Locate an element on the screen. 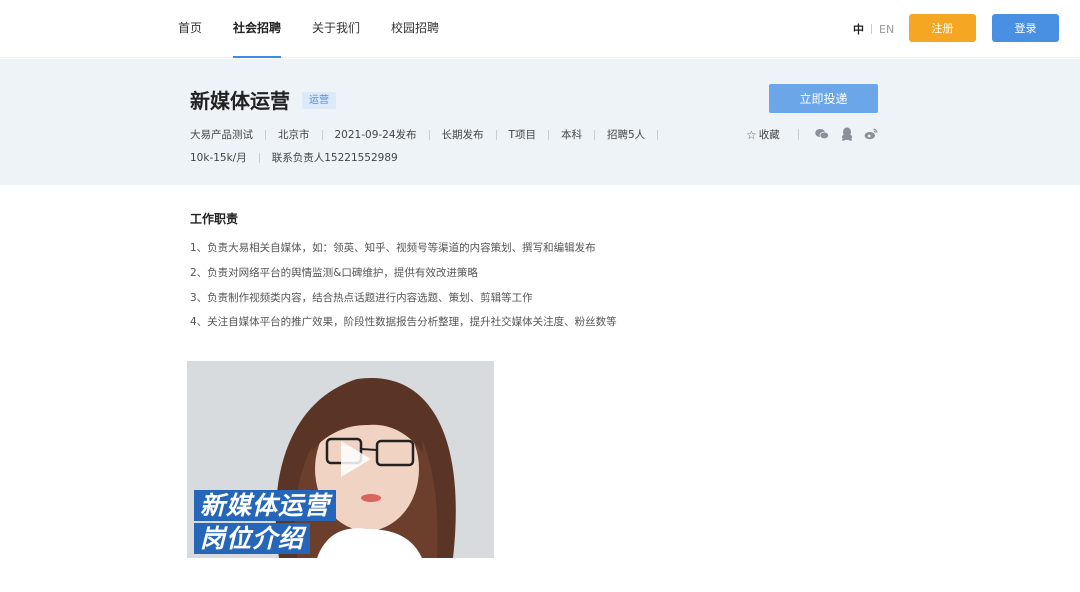  meta-salary: 10k-15k/月 is located at coordinates (218, 158).